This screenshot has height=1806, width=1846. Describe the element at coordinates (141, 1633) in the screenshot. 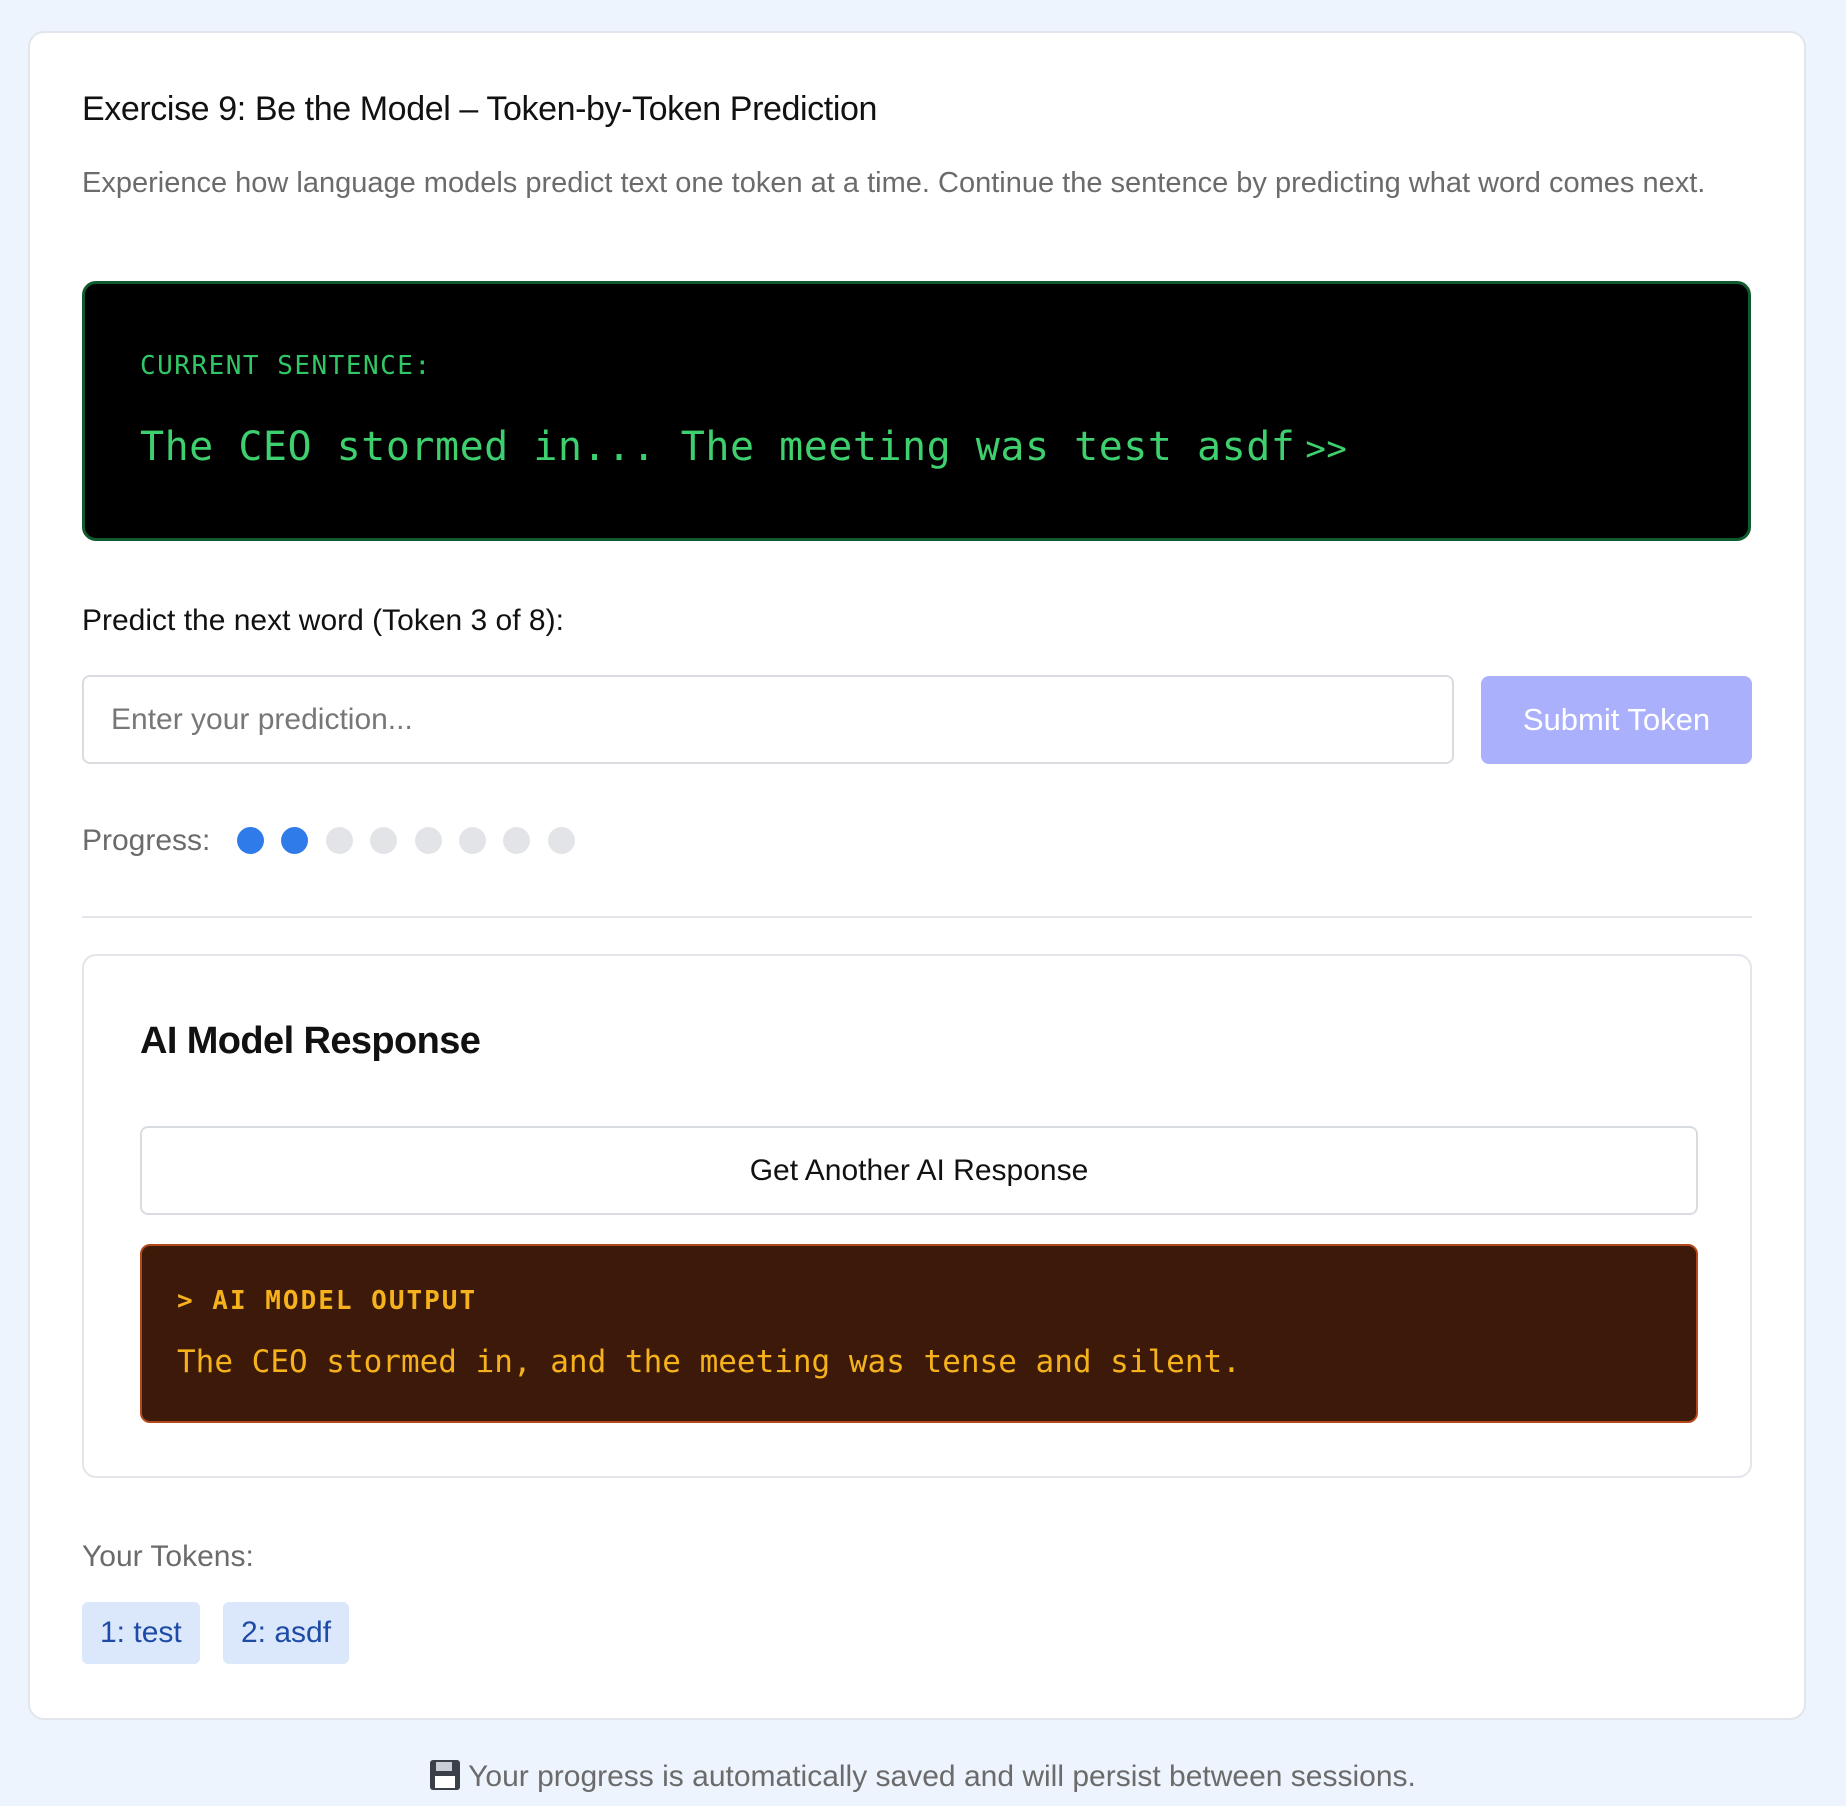

I see `token-chip: 1: test` at that location.